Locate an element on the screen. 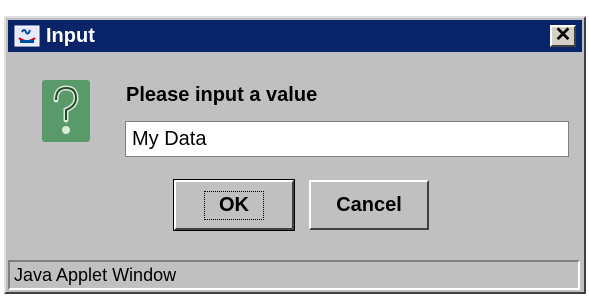  status-text: Java Applet Window is located at coordinates (95, 275).